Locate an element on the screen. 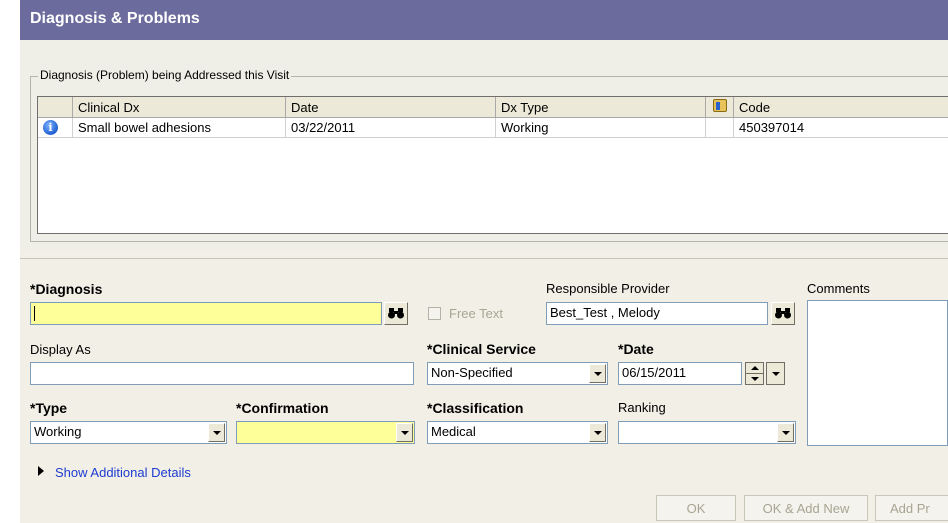 This screenshot has width=948, height=523. ranking-label: Ranking is located at coordinates (642, 407).